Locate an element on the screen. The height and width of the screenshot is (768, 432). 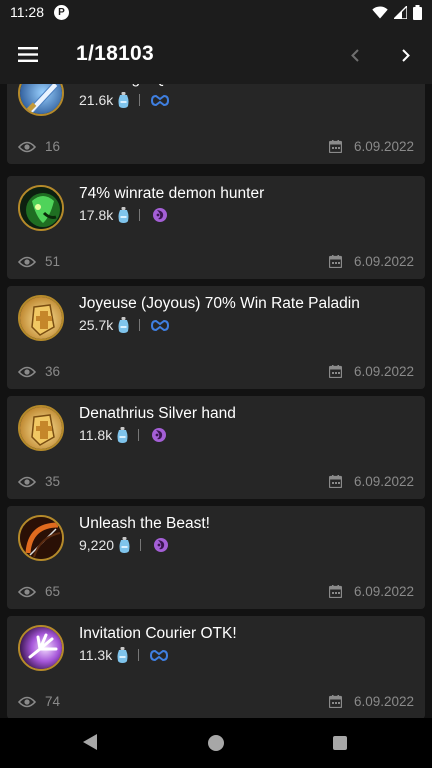
chevron-right-icon is located at coordinates (406, 55).